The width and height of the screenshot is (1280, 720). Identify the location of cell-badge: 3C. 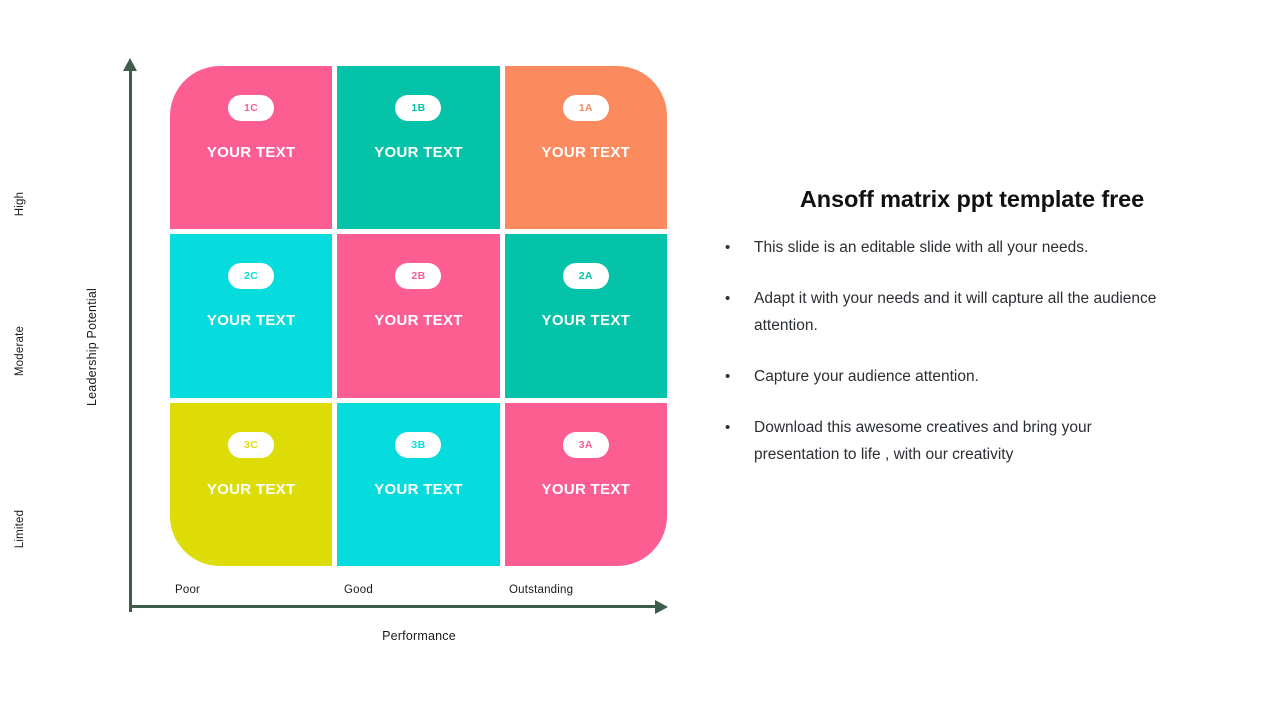
(251, 444).